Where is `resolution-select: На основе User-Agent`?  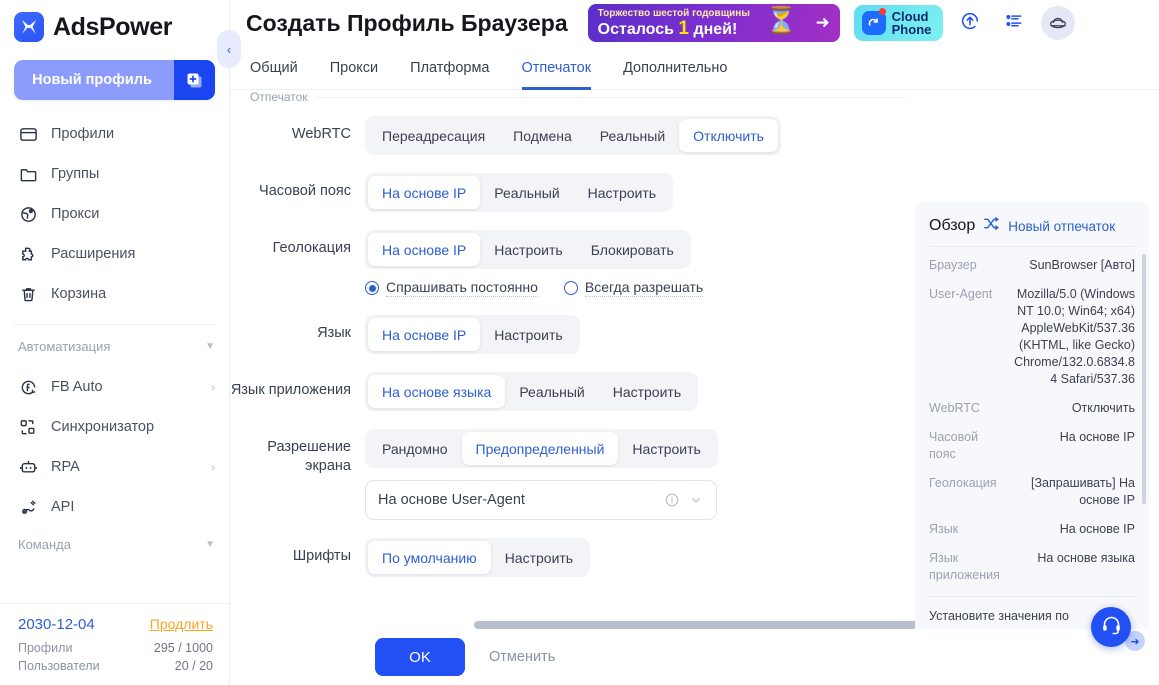
resolution-select: На основе User-Agent is located at coordinates (541, 500).